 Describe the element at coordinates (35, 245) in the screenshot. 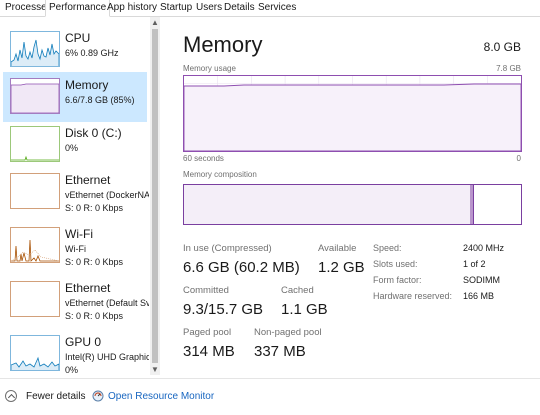

I see `wifi-thumbnail-graph` at that location.